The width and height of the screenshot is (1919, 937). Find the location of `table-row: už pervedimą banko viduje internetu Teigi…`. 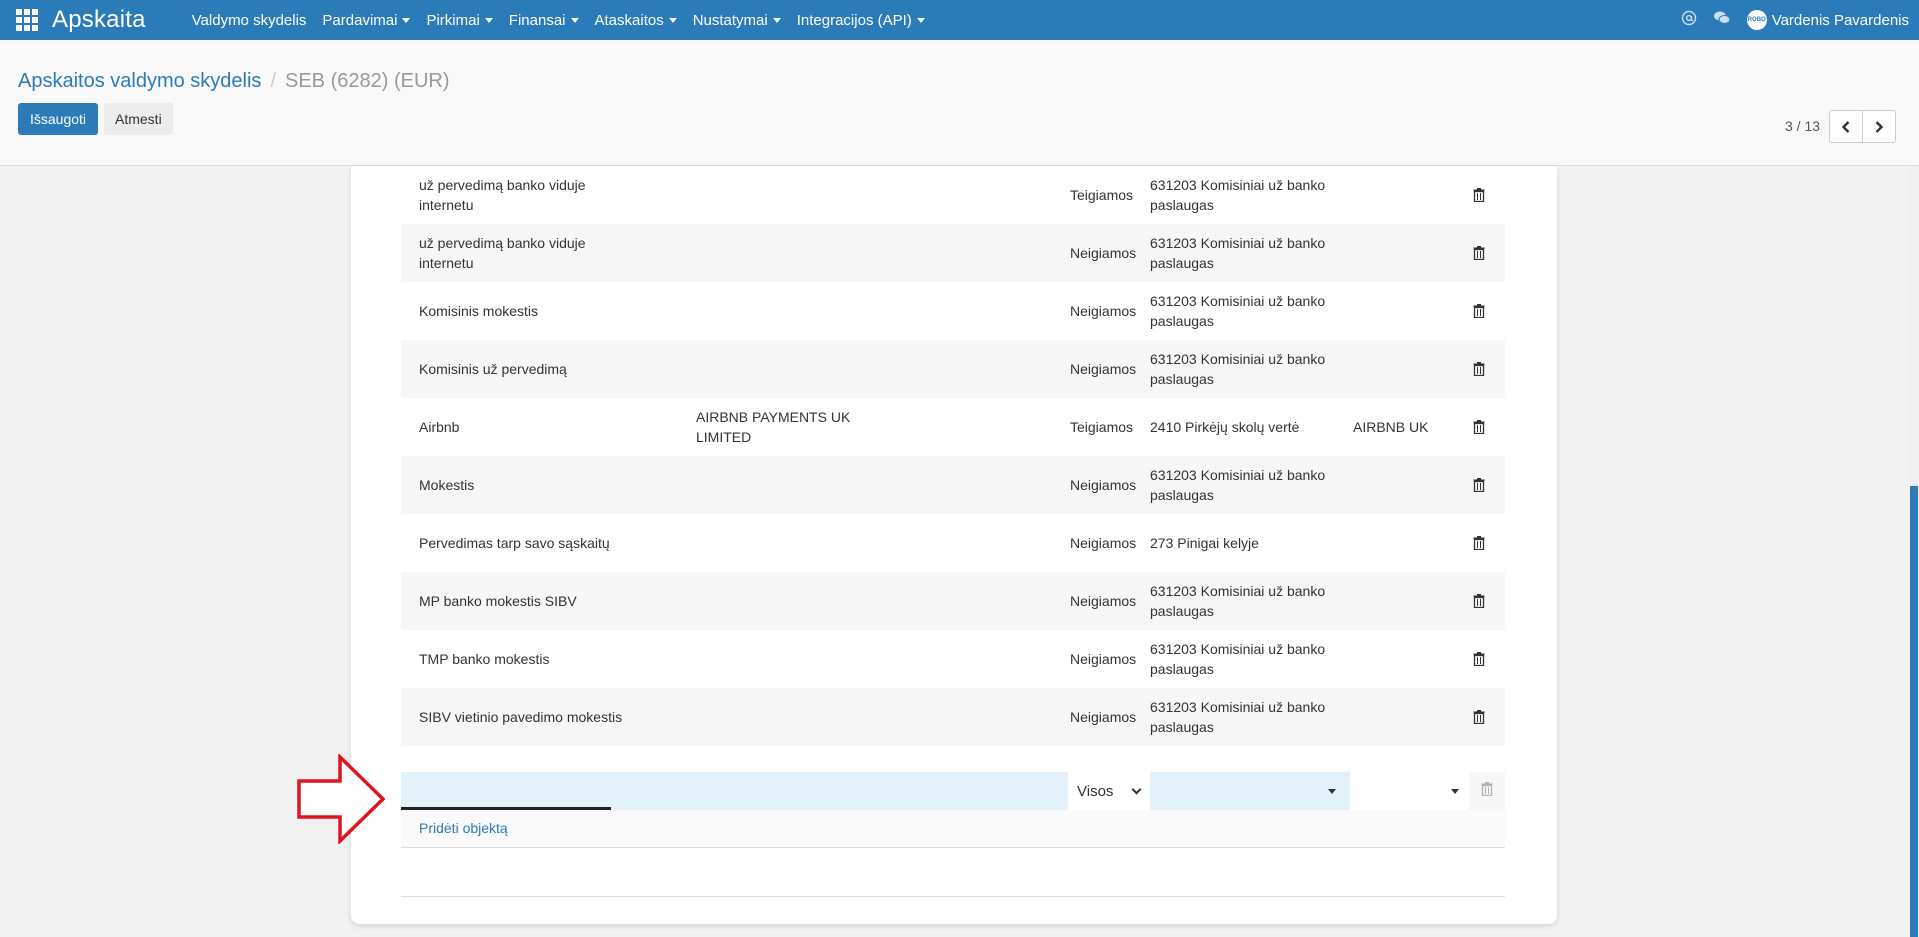

table-row: už pervedimą banko viduje internetu Teigi… is located at coordinates (953, 195).